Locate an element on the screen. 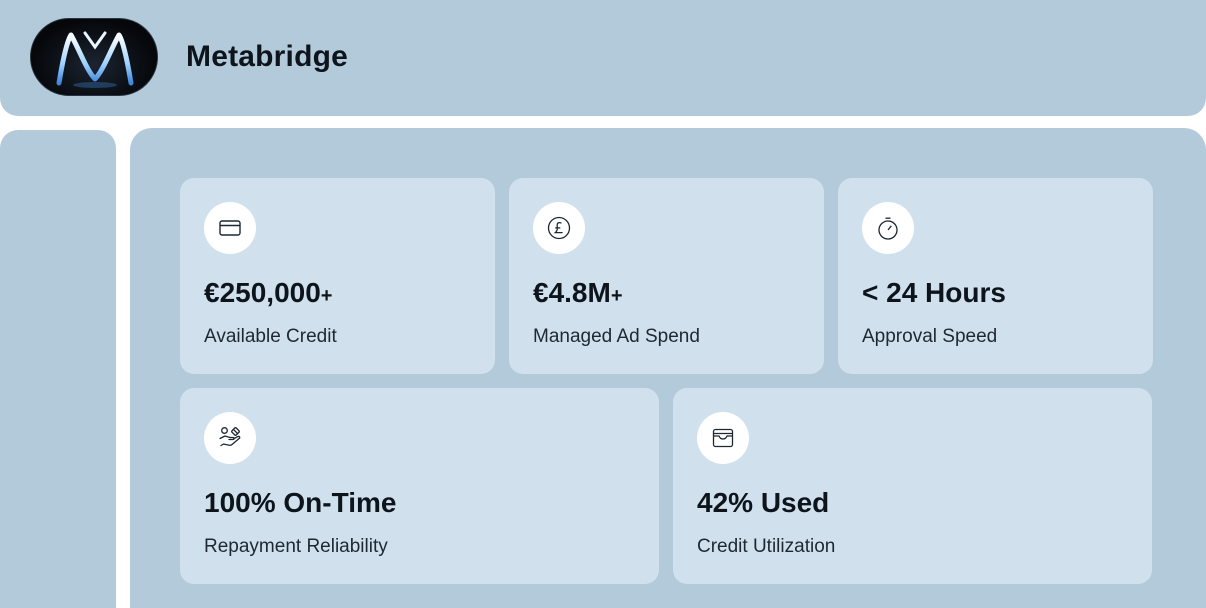 This screenshot has height=608, width=1206. stat-label: Available Credit is located at coordinates (270, 336).